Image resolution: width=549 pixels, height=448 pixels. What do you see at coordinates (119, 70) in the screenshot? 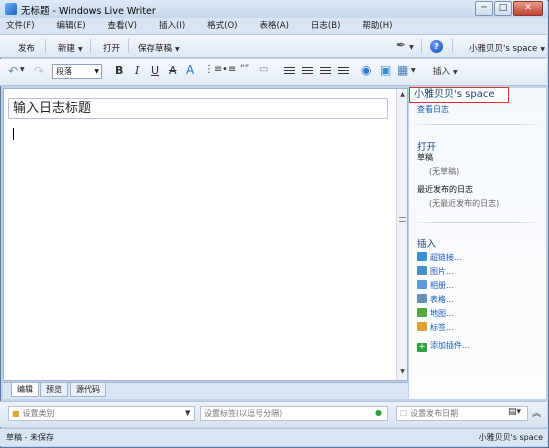
I see `bold-button: B` at bounding box center [119, 70].